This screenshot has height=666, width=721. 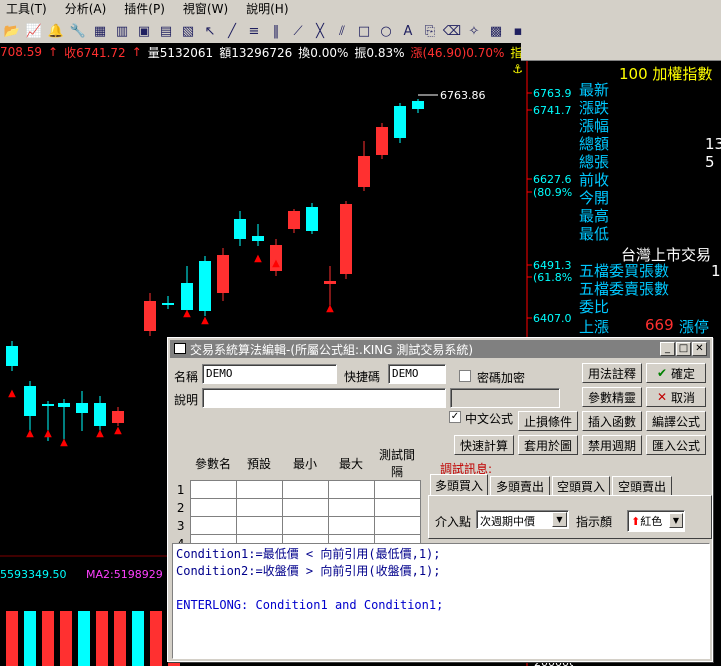 What do you see at coordinates (612, 373) in the screenshot?
I see `usage-button: 用法註釋` at bounding box center [612, 373].